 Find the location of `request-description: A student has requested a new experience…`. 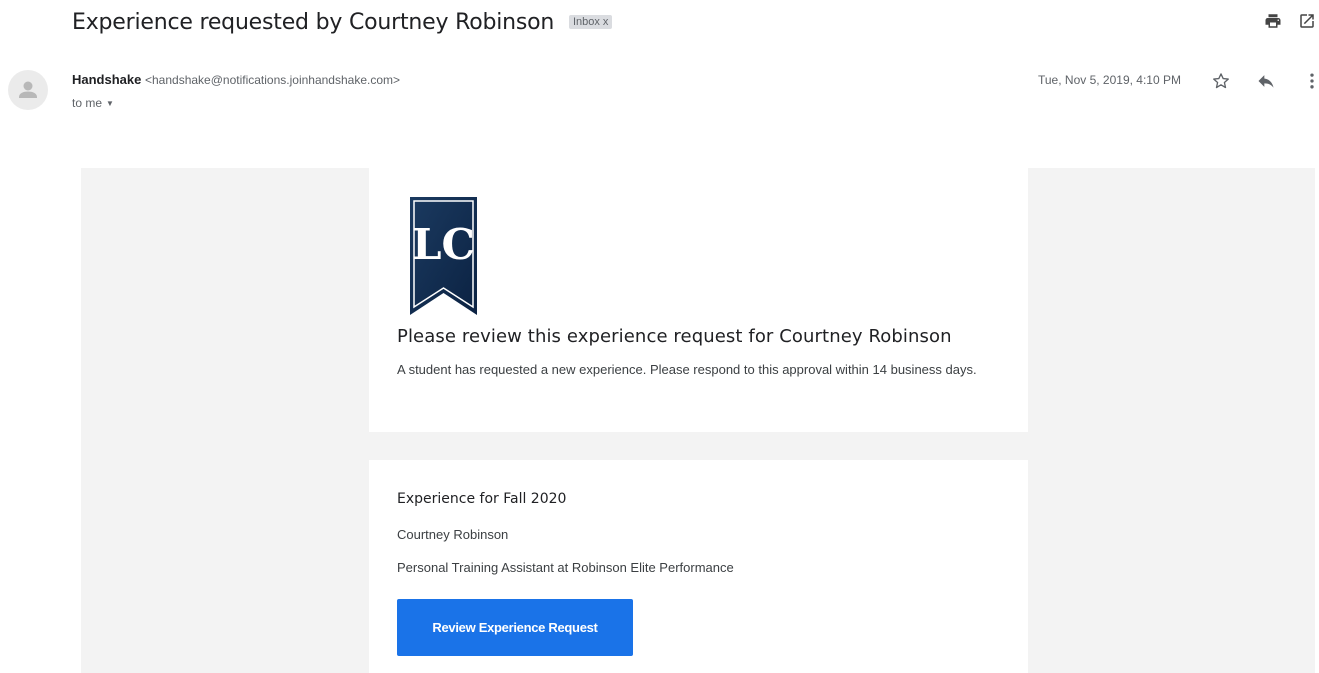

request-description: A student has requested a new experience… is located at coordinates (687, 369).